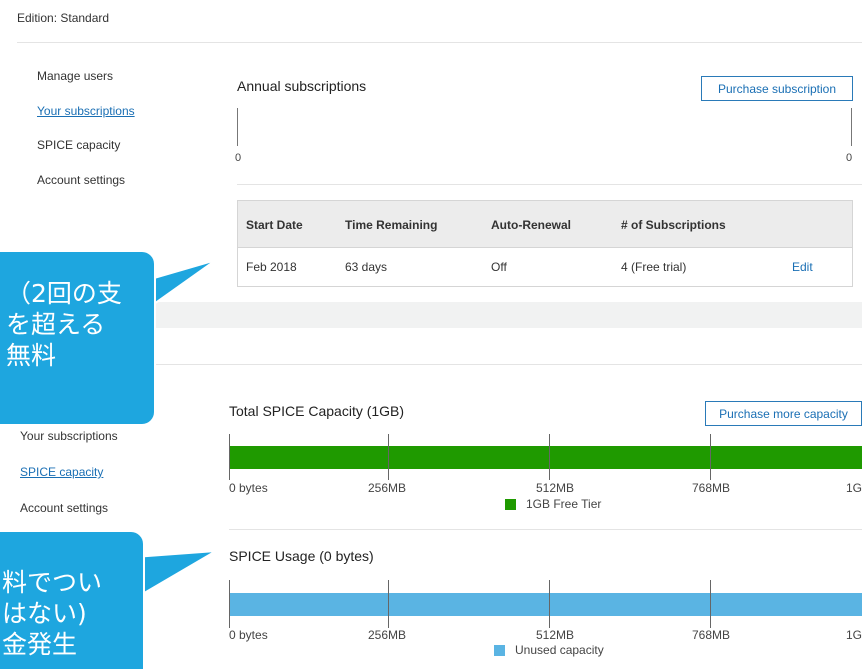  What do you see at coordinates (545, 604) in the screenshot?
I see `usage-bar` at bounding box center [545, 604].